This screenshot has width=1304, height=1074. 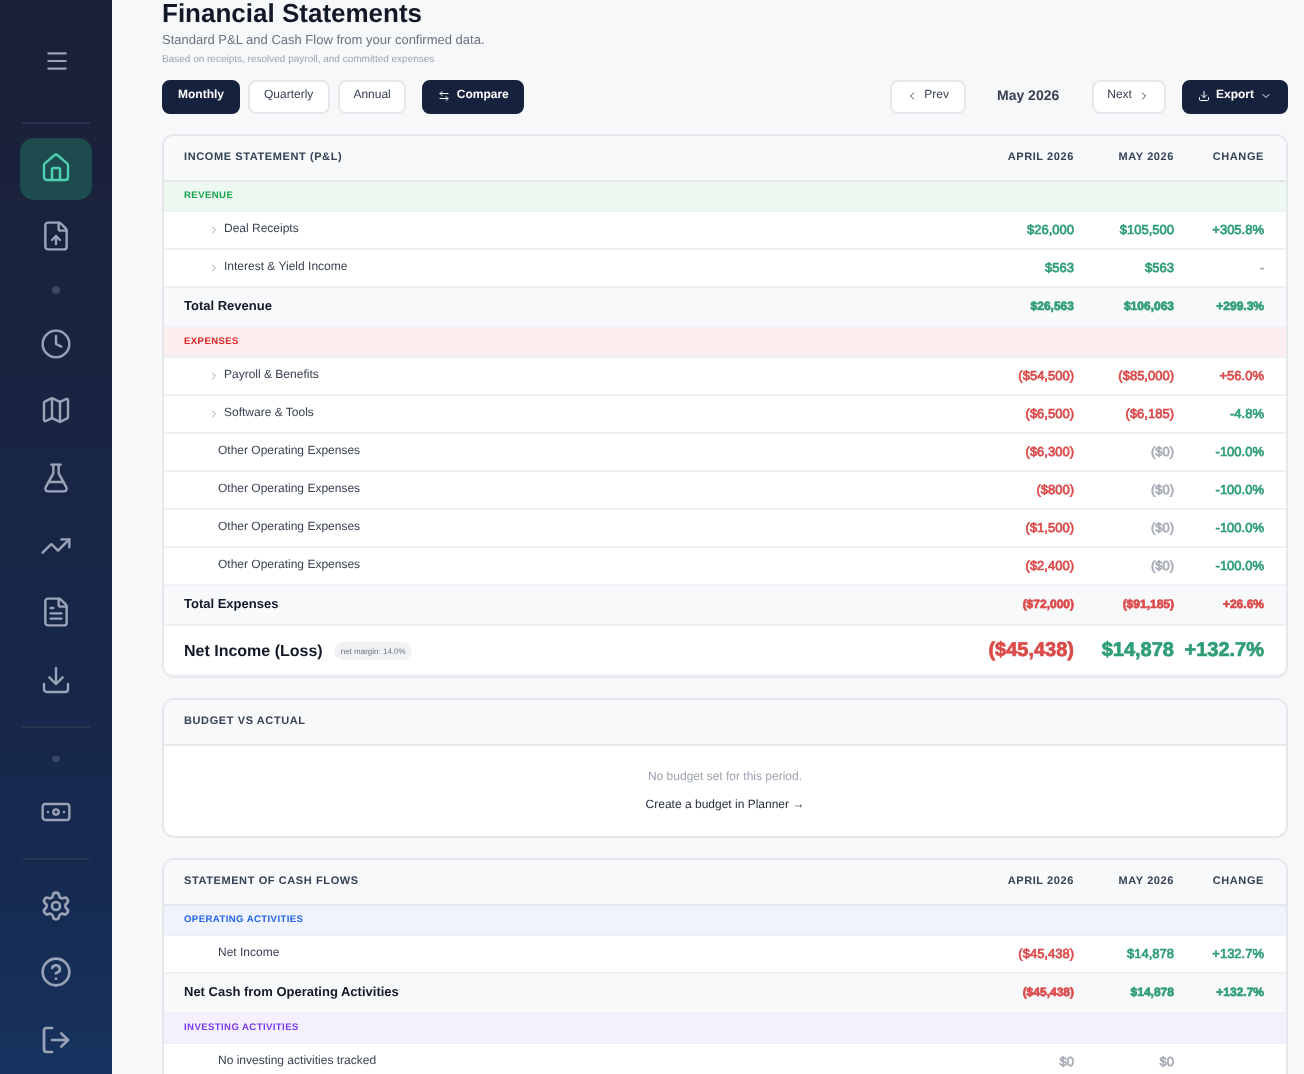 What do you see at coordinates (444, 96) in the screenshot?
I see `swap-arrows-icon` at bounding box center [444, 96].